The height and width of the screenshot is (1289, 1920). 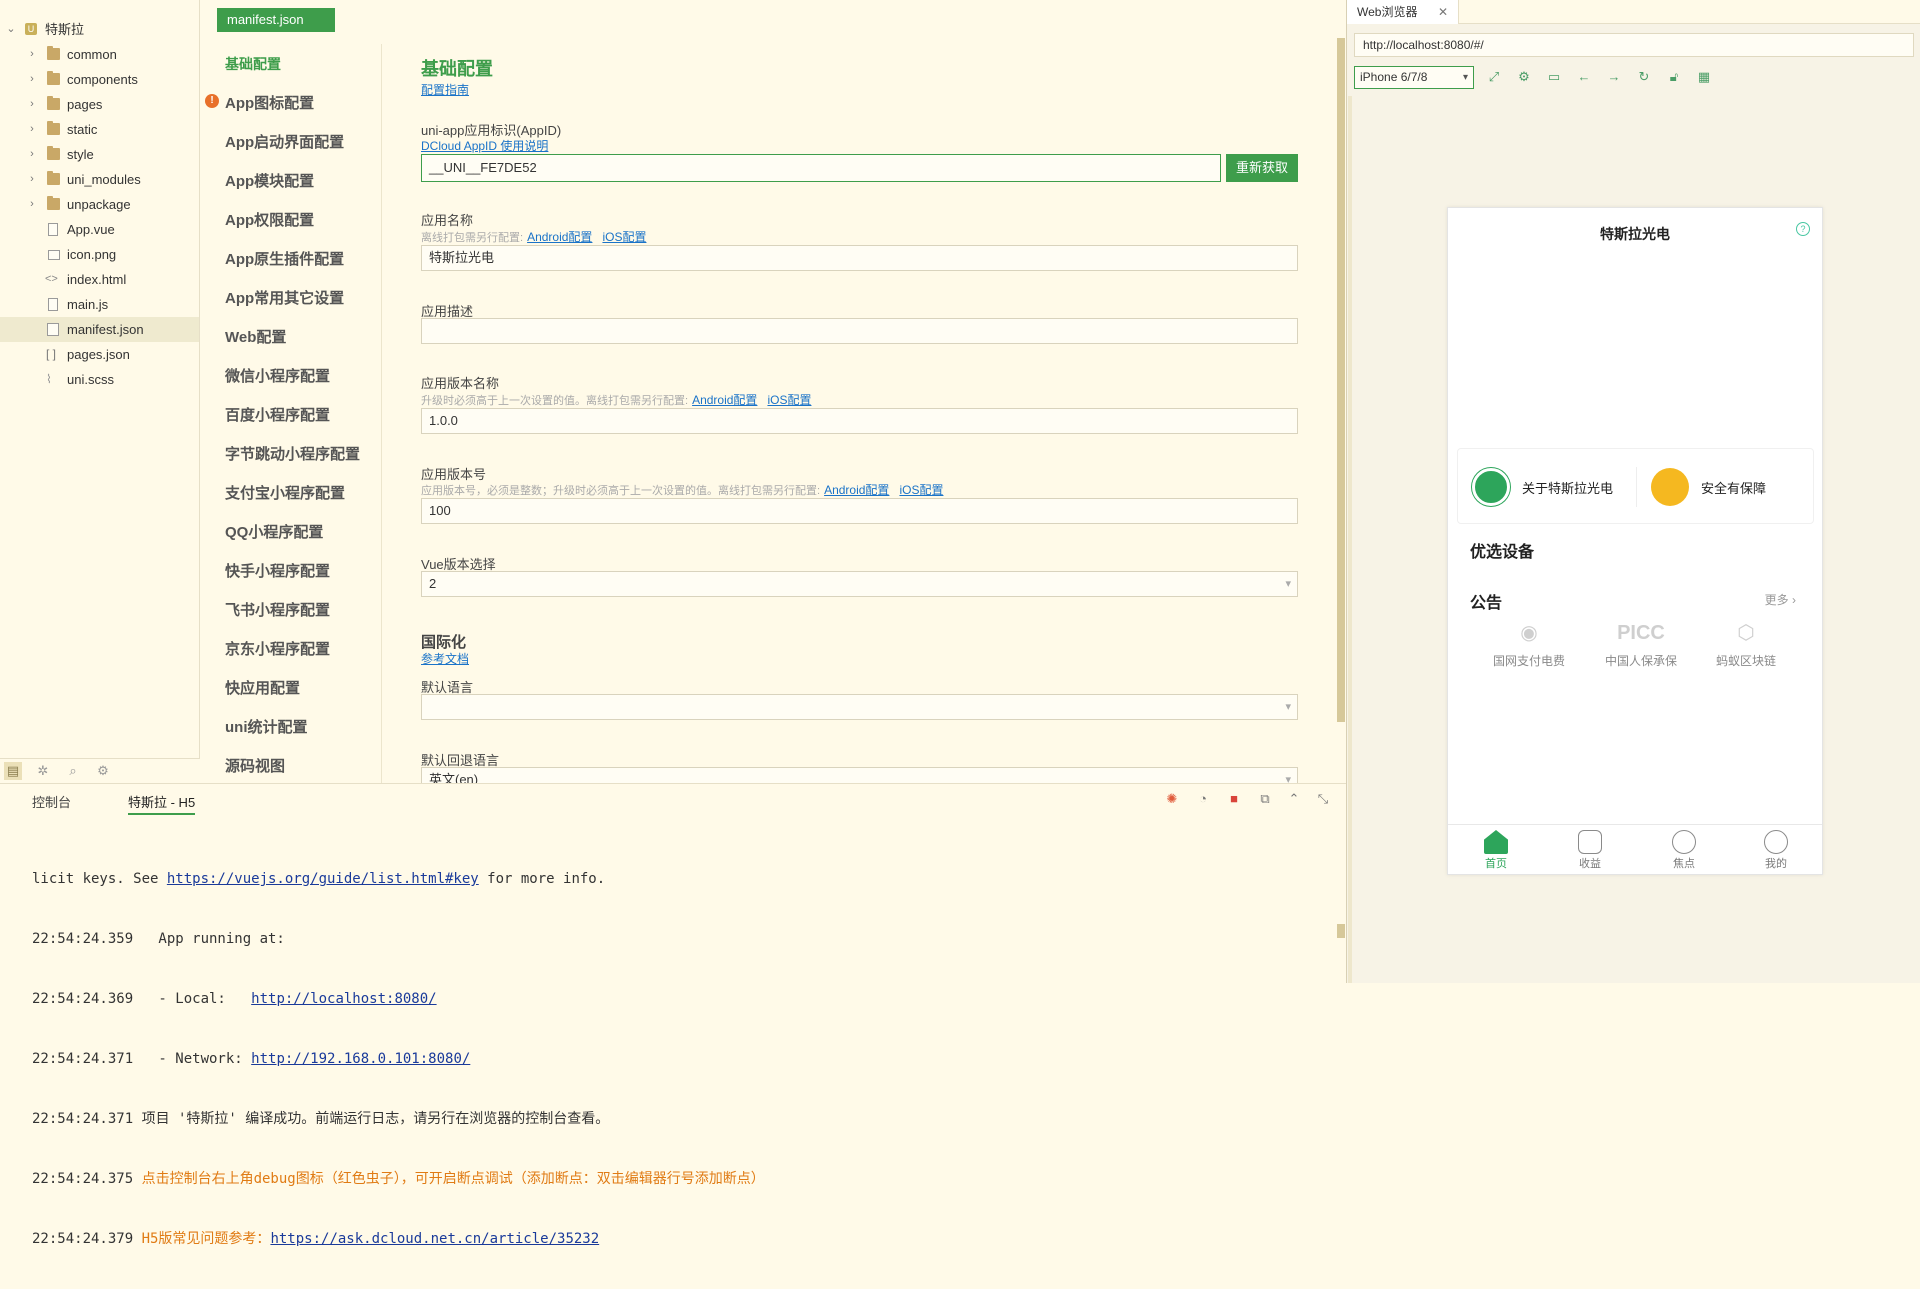 What do you see at coordinates (99, 79) in the screenshot?
I see `tree-item-components: › components` at bounding box center [99, 79].